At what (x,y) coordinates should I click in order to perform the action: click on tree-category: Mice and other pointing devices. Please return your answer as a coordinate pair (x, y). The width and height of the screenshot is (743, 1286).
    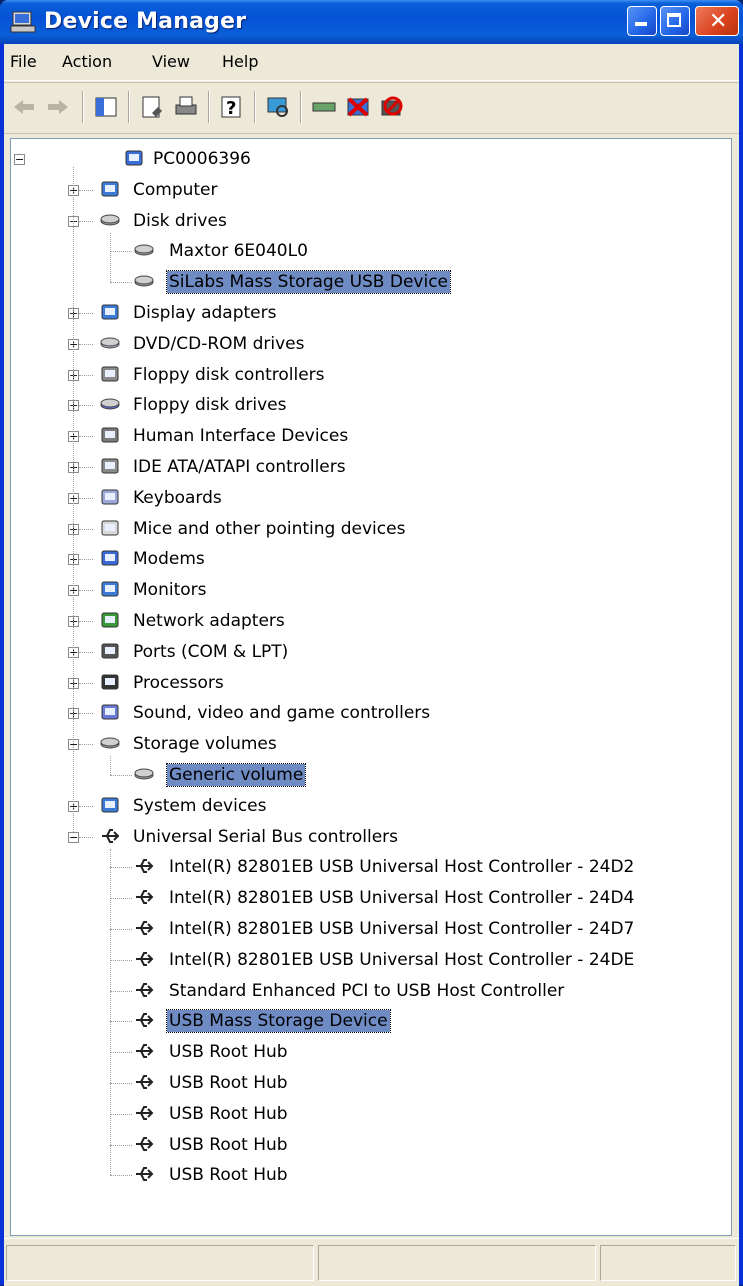
    Looking at the image, I should click on (371, 529).